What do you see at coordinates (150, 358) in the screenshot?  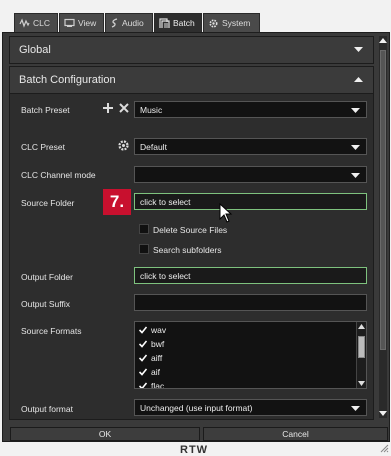 I see `list-item: aiff` at bounding box center [150, 358].